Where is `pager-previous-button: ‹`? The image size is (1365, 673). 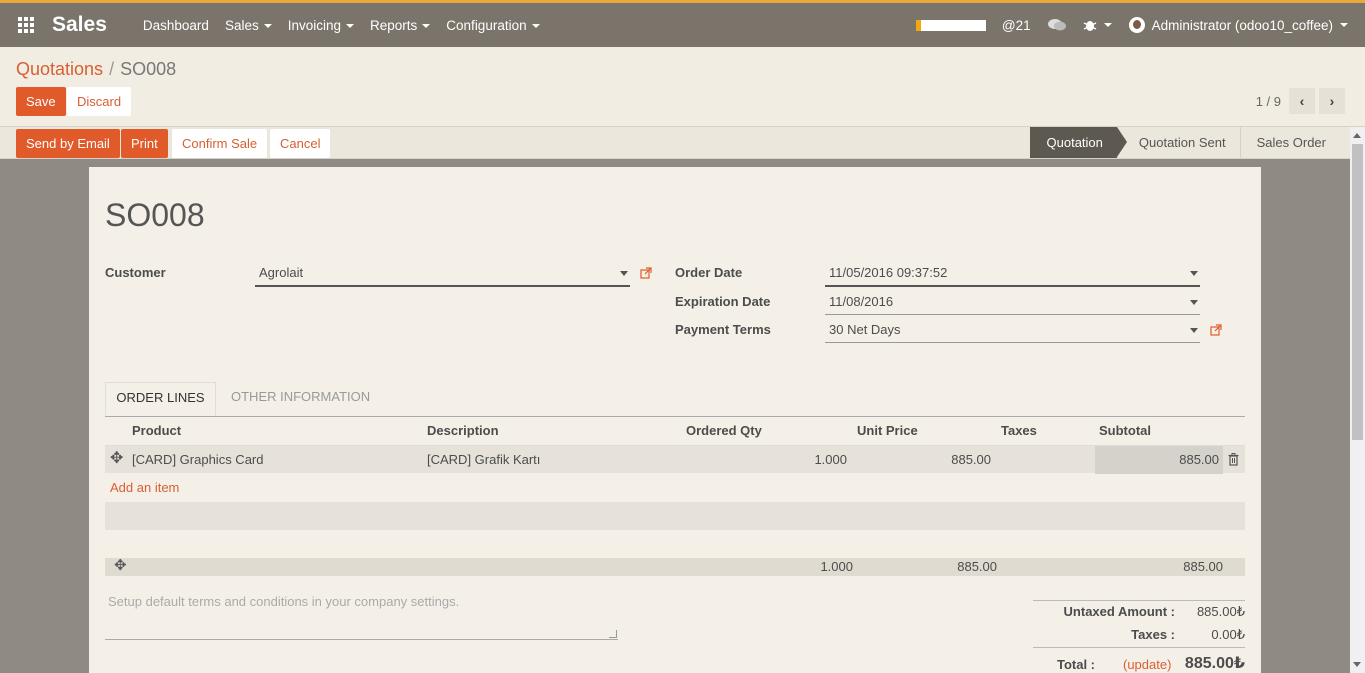
pager-previous-button: ‹ is located at coordinates (1302, 101).